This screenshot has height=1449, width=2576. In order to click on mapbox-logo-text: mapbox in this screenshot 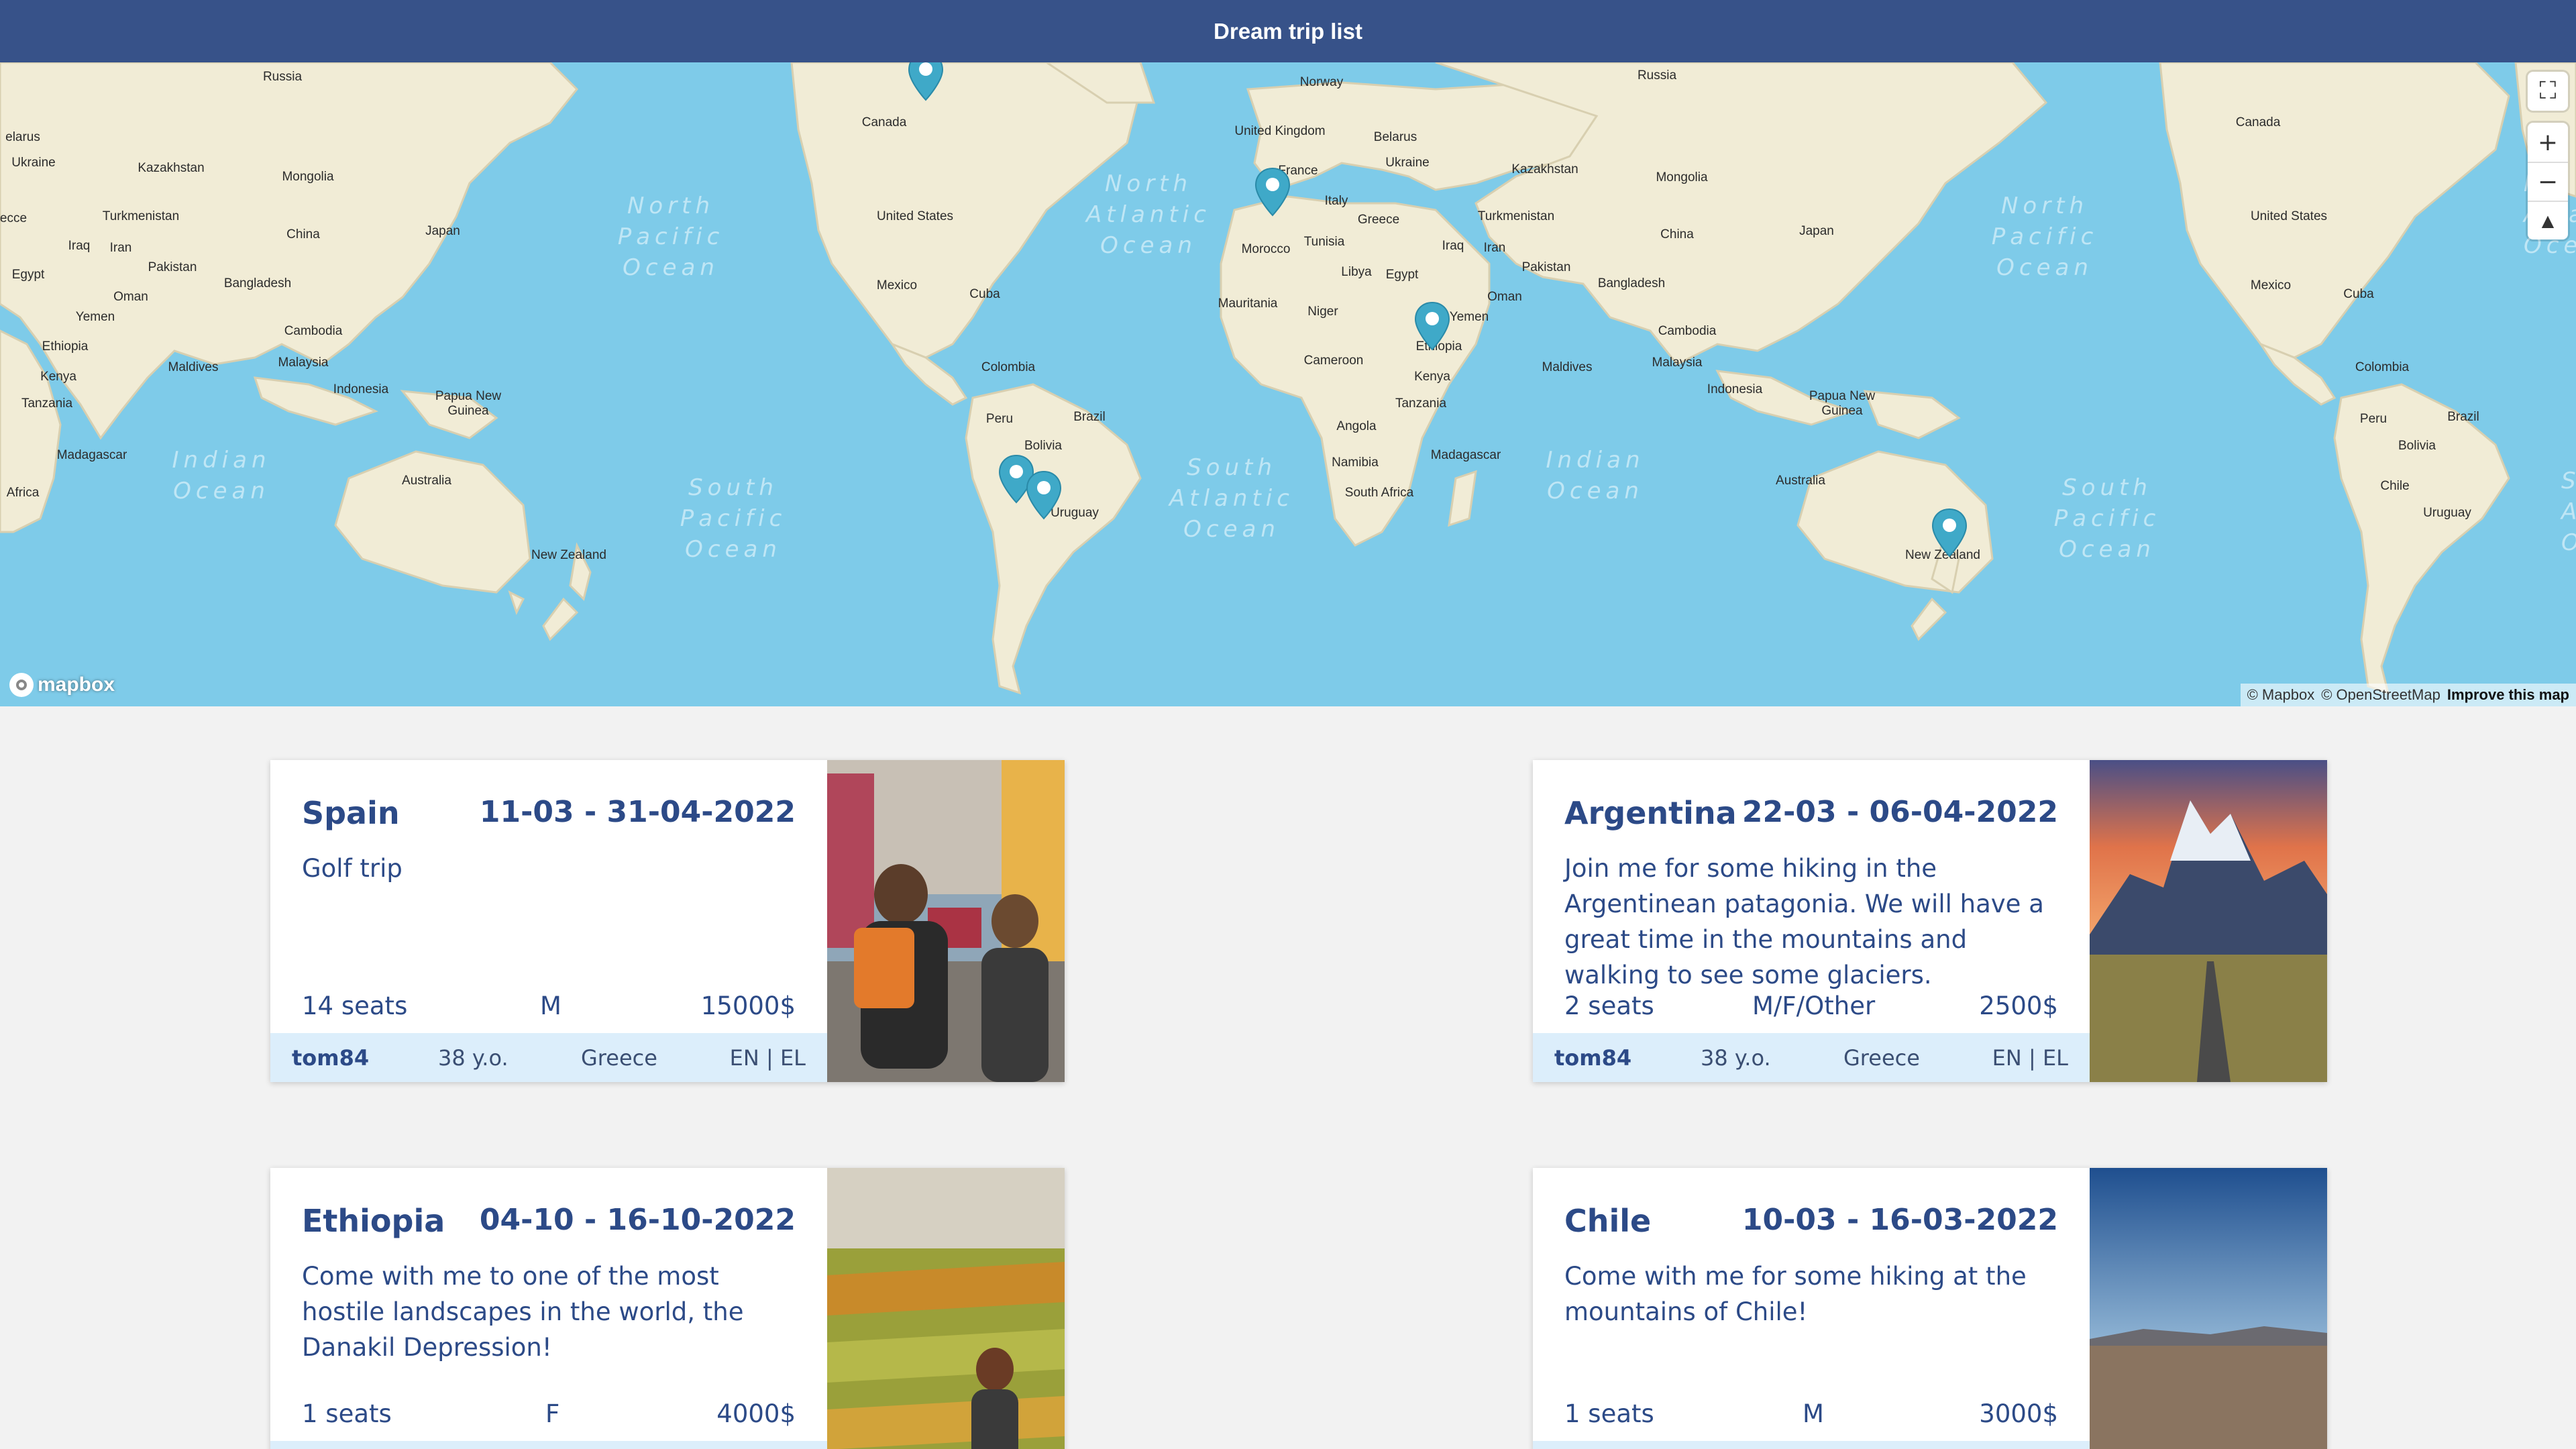, I will do `click(76, 685)`.